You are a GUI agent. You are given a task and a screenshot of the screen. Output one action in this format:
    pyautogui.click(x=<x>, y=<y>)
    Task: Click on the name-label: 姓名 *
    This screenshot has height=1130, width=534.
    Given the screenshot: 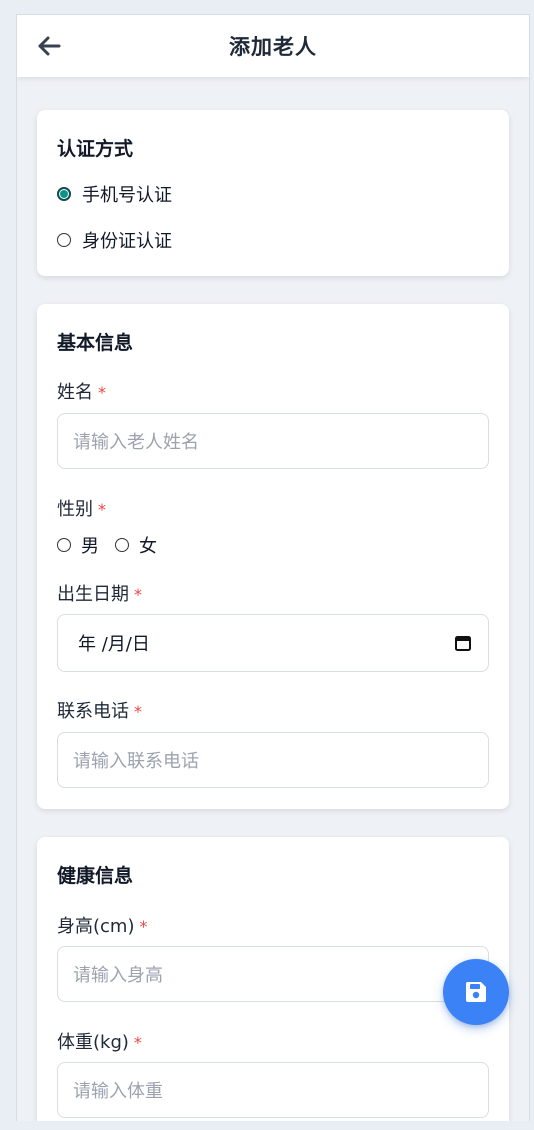 What is the action you would take?
    pyautogui.click(x=81, y=391)
    